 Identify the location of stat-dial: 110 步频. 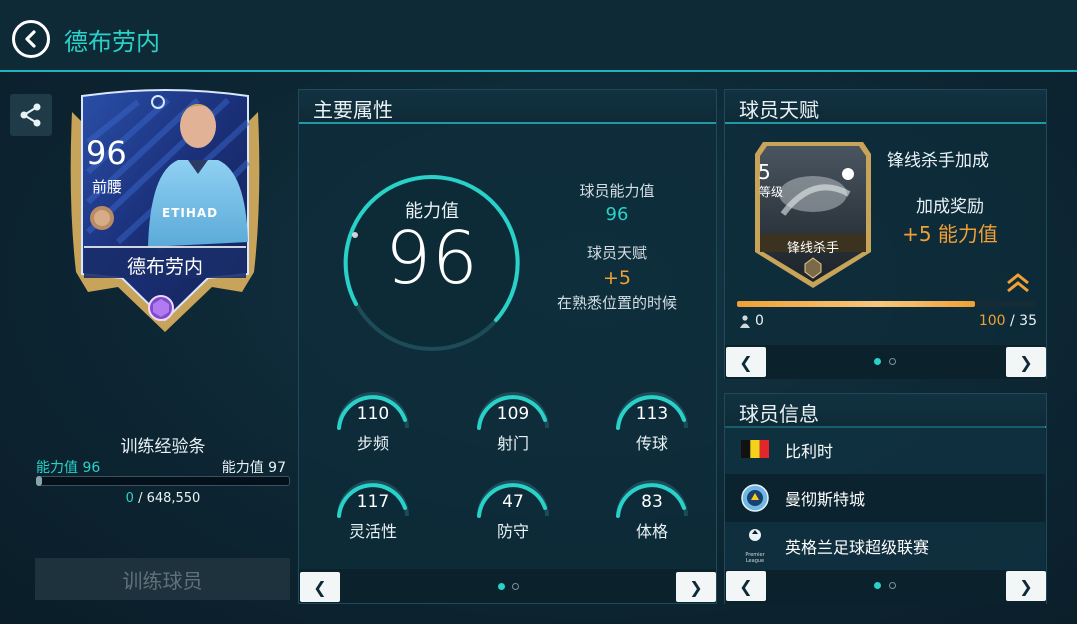
(373, 425).